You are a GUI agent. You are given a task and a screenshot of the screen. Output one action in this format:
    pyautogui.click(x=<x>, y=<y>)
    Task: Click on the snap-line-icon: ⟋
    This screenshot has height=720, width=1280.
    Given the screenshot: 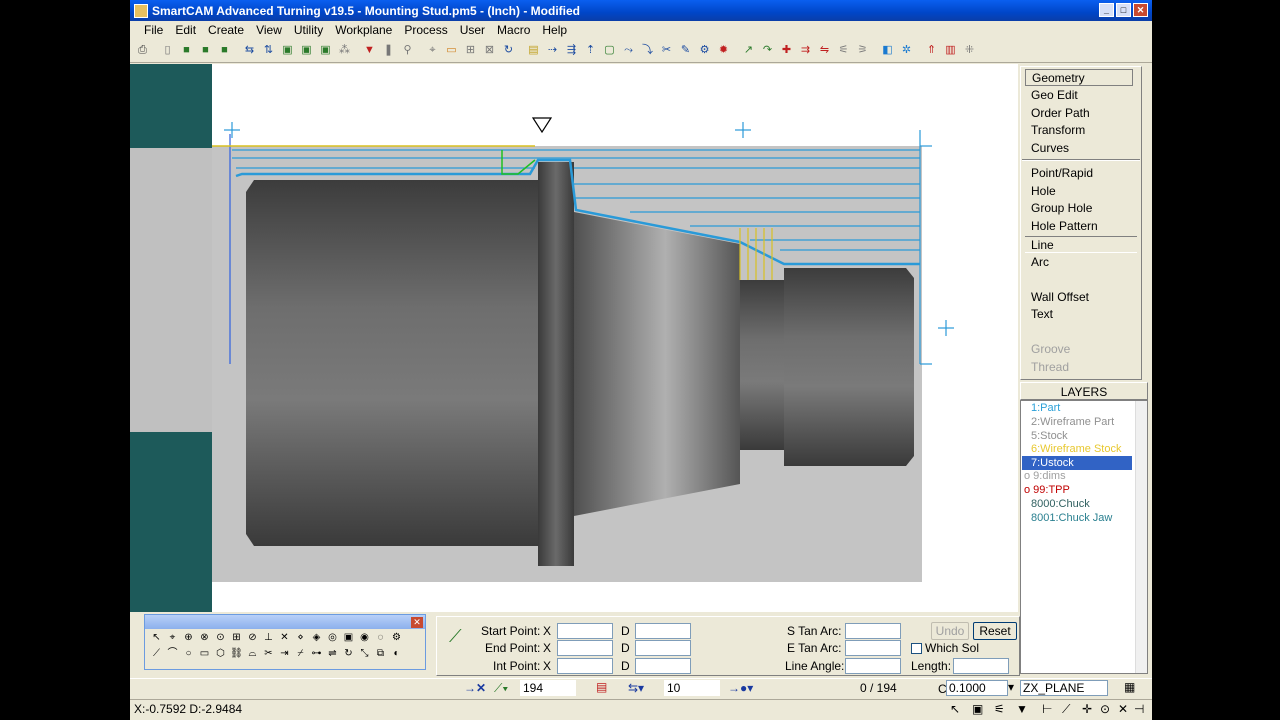 What is the action you would take?
    pyautogui.click(x=1066, y=709)
    